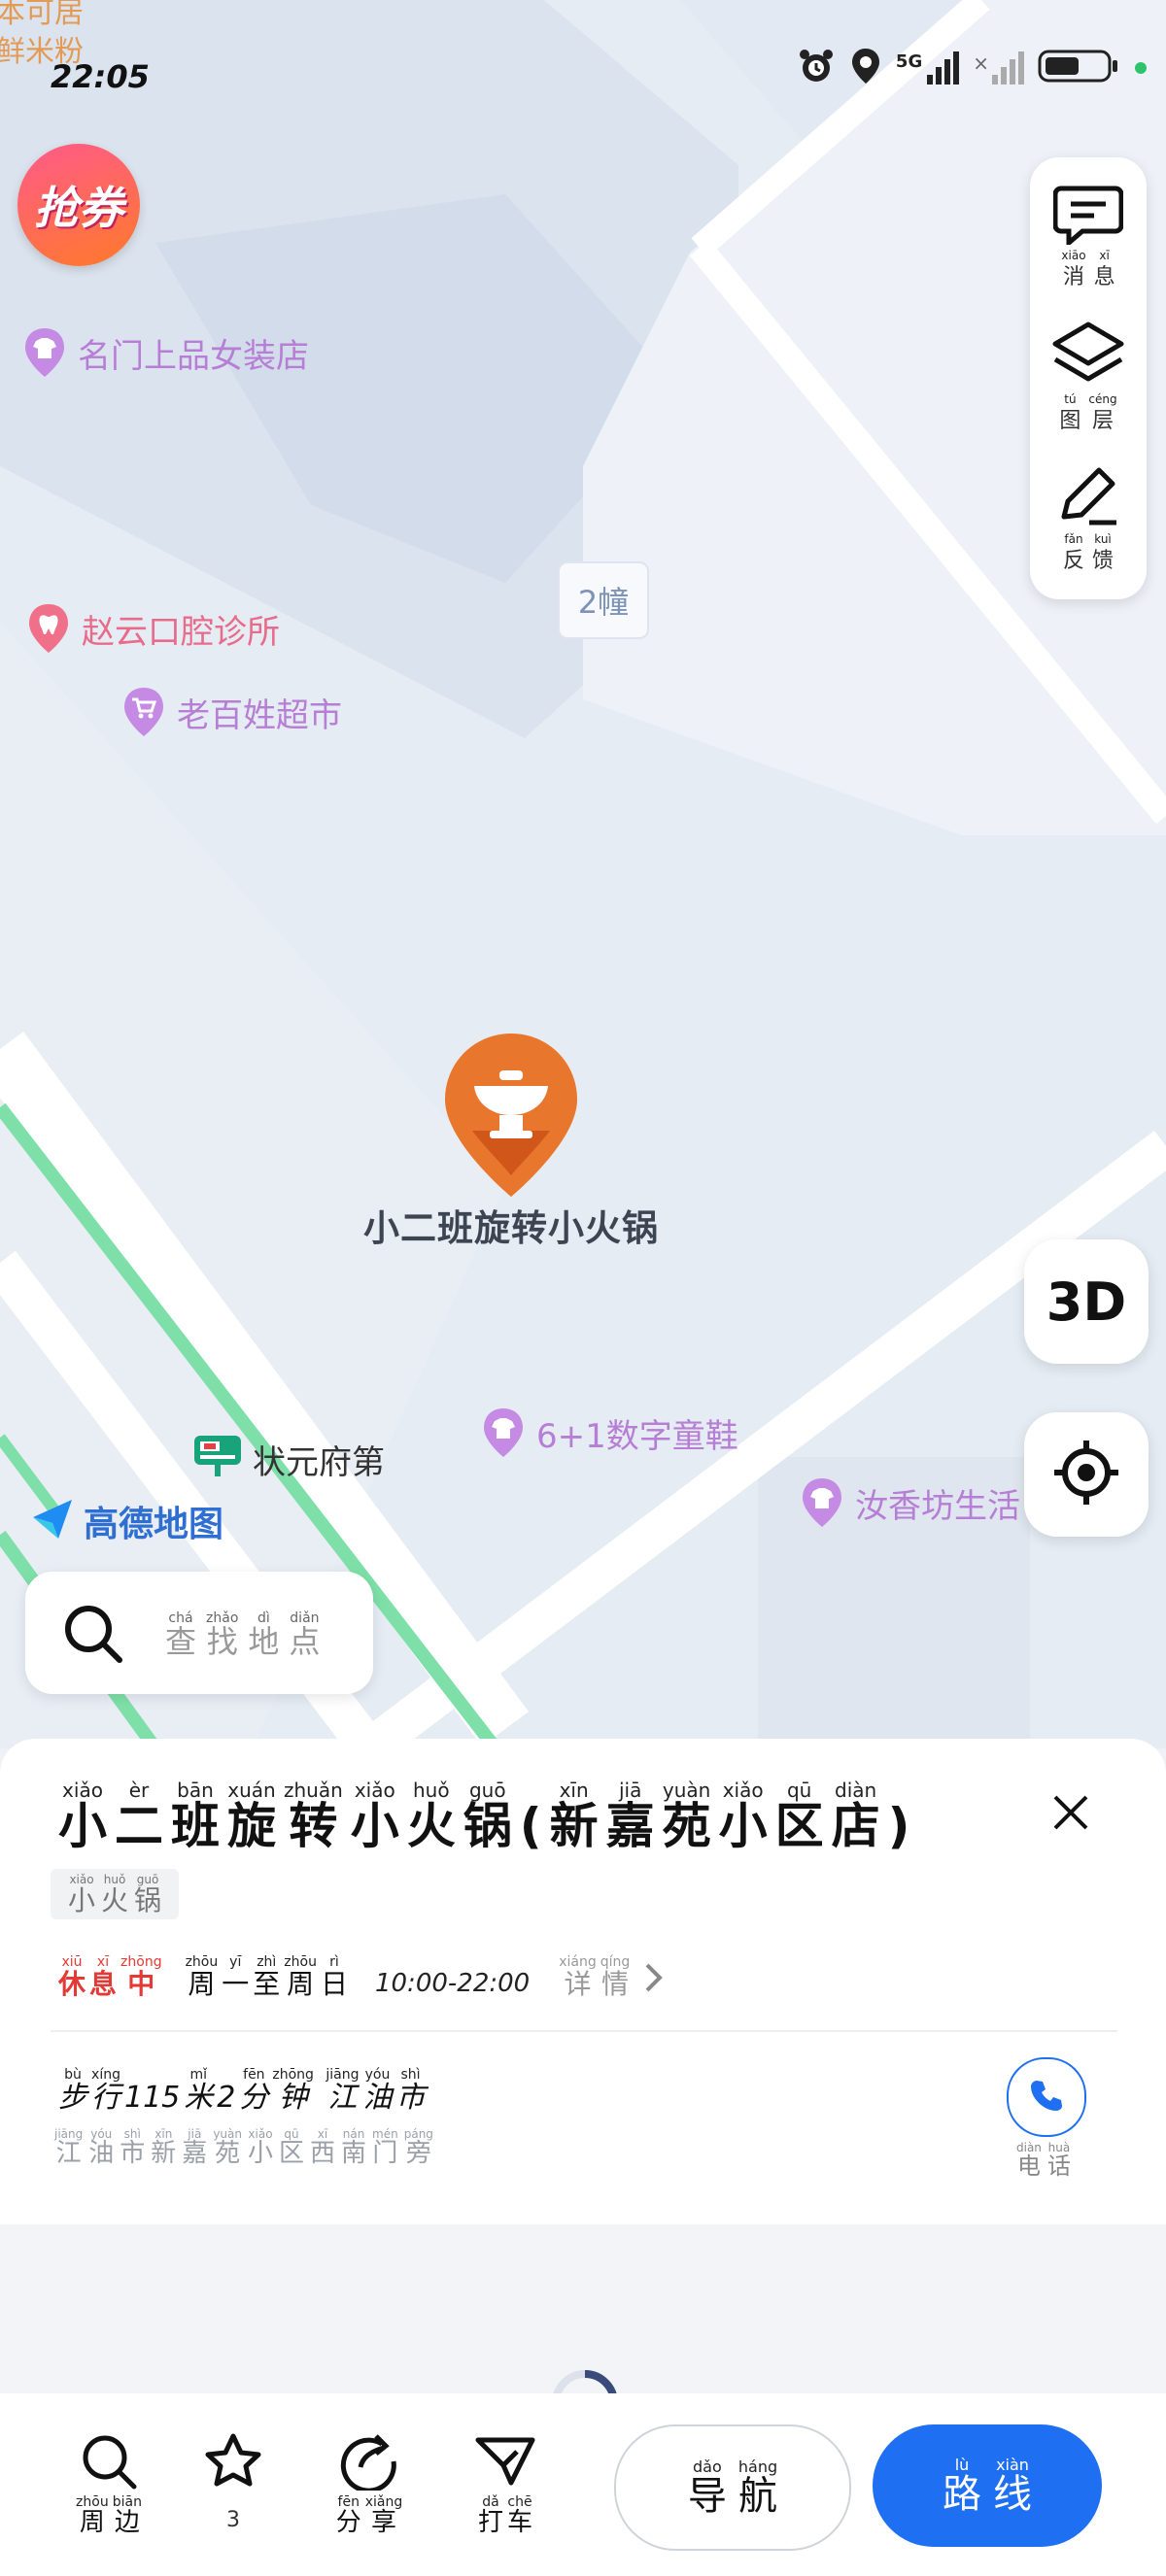 This screenshot has width=1166, height=2576. Describe the element at coordinates (615, 1976) in the screenshot. I see `ruby-char: qíng 情` at that location.